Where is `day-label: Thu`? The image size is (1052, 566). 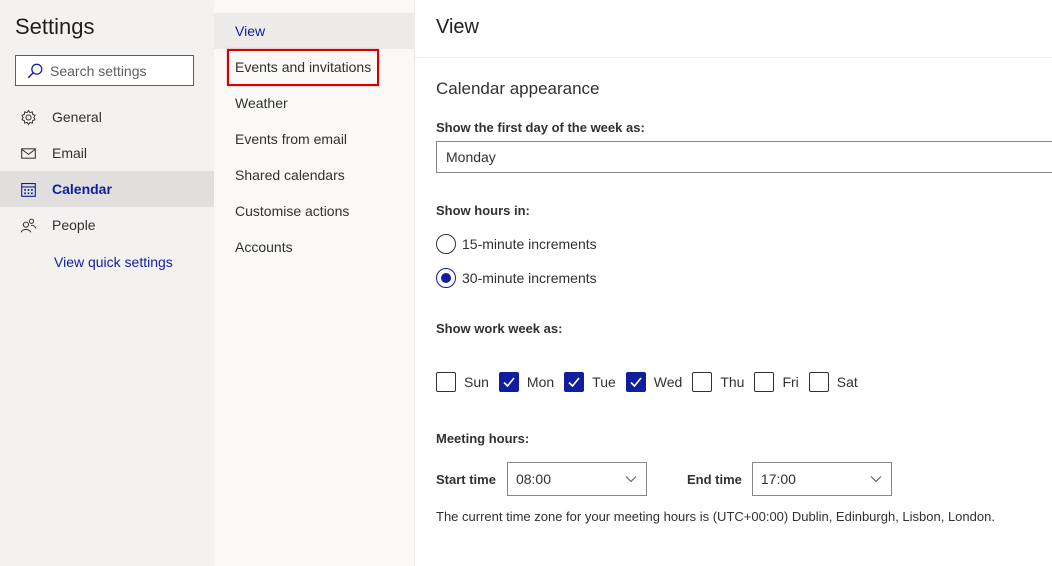
day-label: Thu is located at coordinates (732, 382).